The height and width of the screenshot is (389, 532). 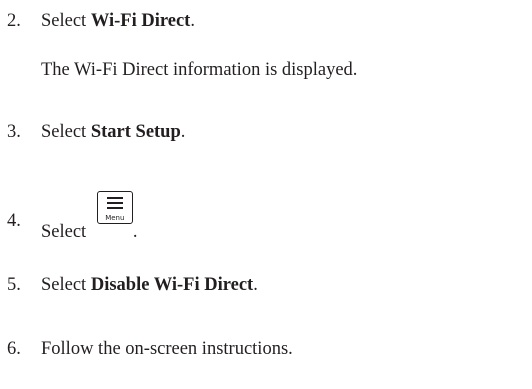 I want to click on step-text: Select Wi-Fi Direct., so click(x=118, y=21).